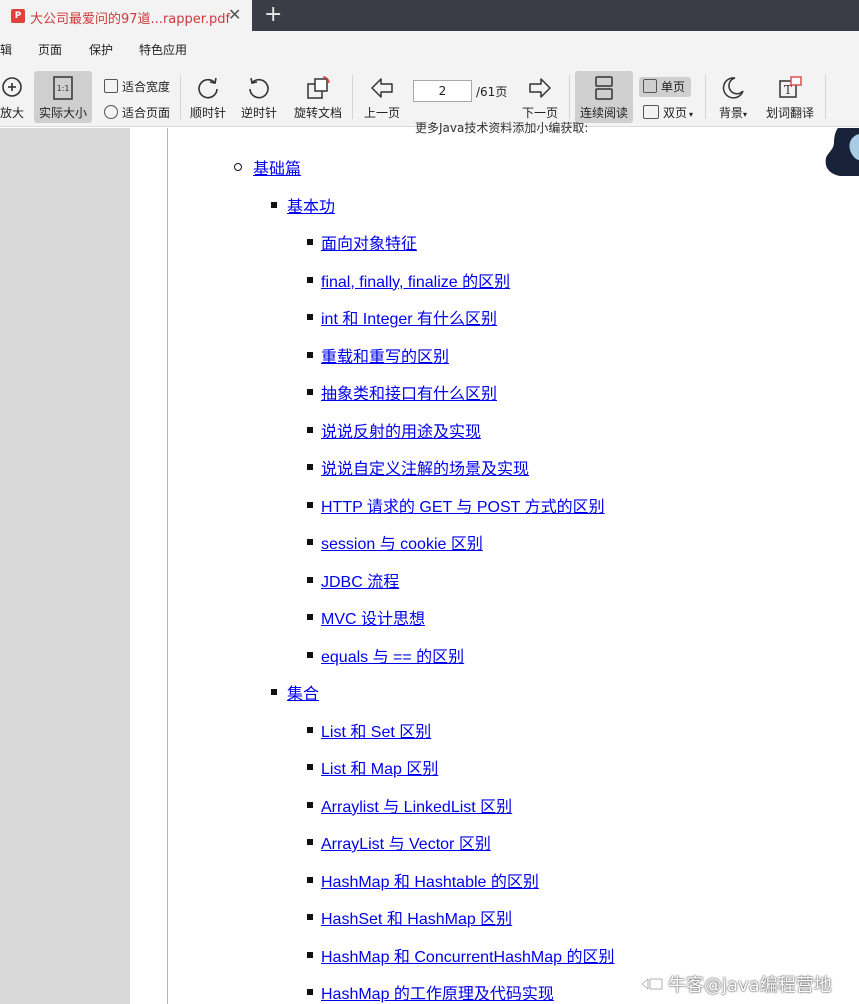 This screenshot has width=859, height=1004. Describe the element at coordinates (651, 112) in the screenshot. I see `double-page-icon` at that location.